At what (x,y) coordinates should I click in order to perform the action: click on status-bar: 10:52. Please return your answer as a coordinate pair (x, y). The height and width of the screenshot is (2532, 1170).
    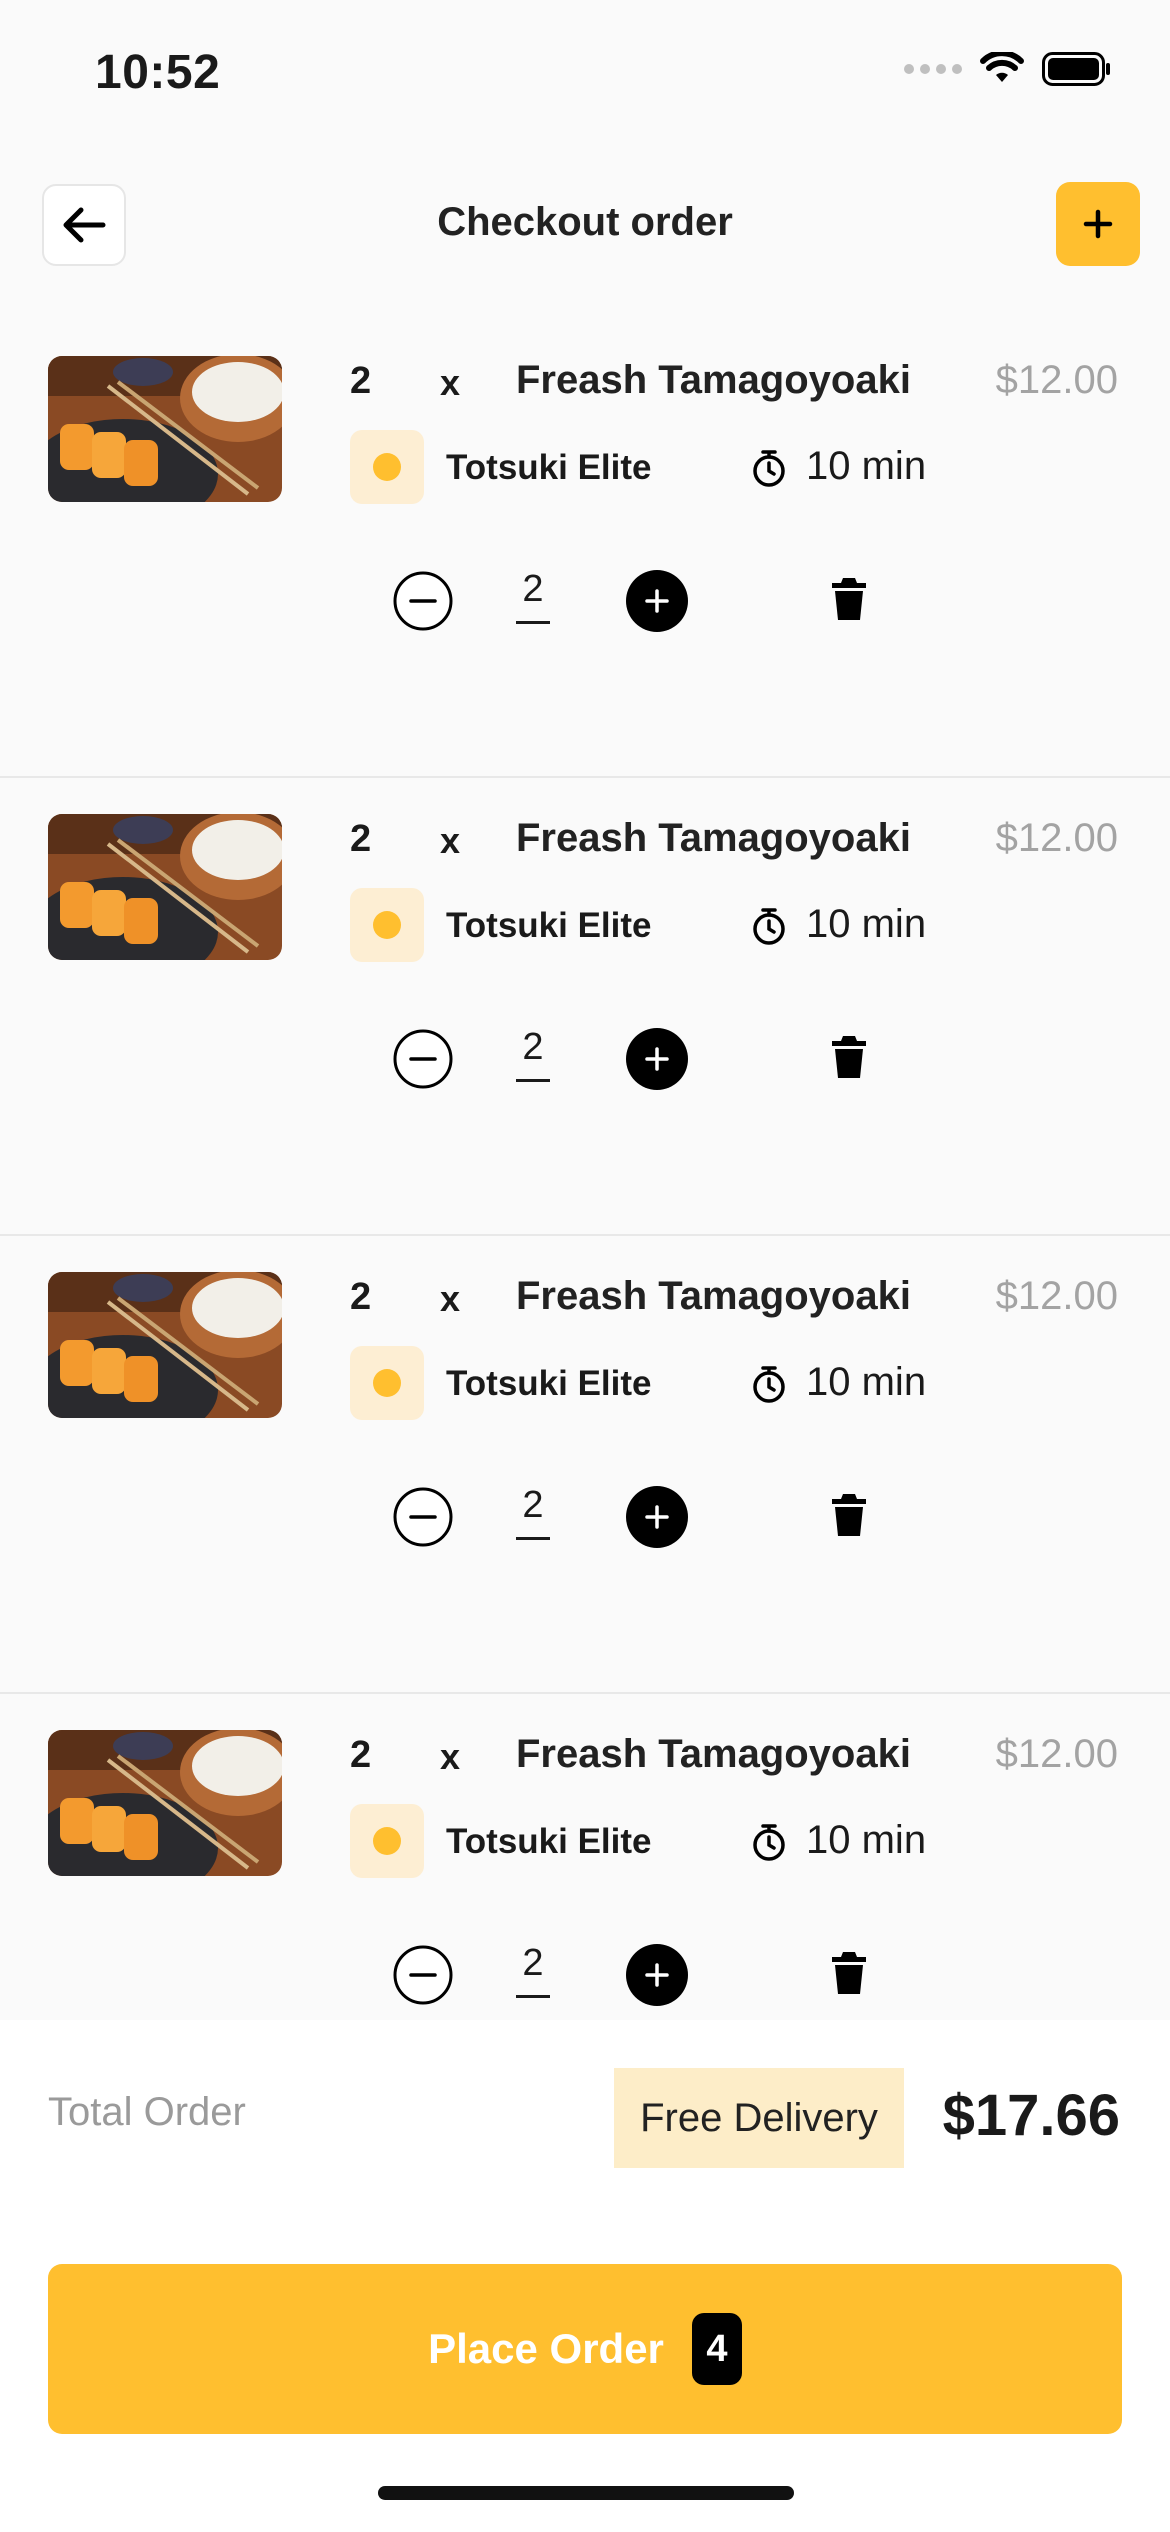
    Looking at the image, I should click on (585, 75).